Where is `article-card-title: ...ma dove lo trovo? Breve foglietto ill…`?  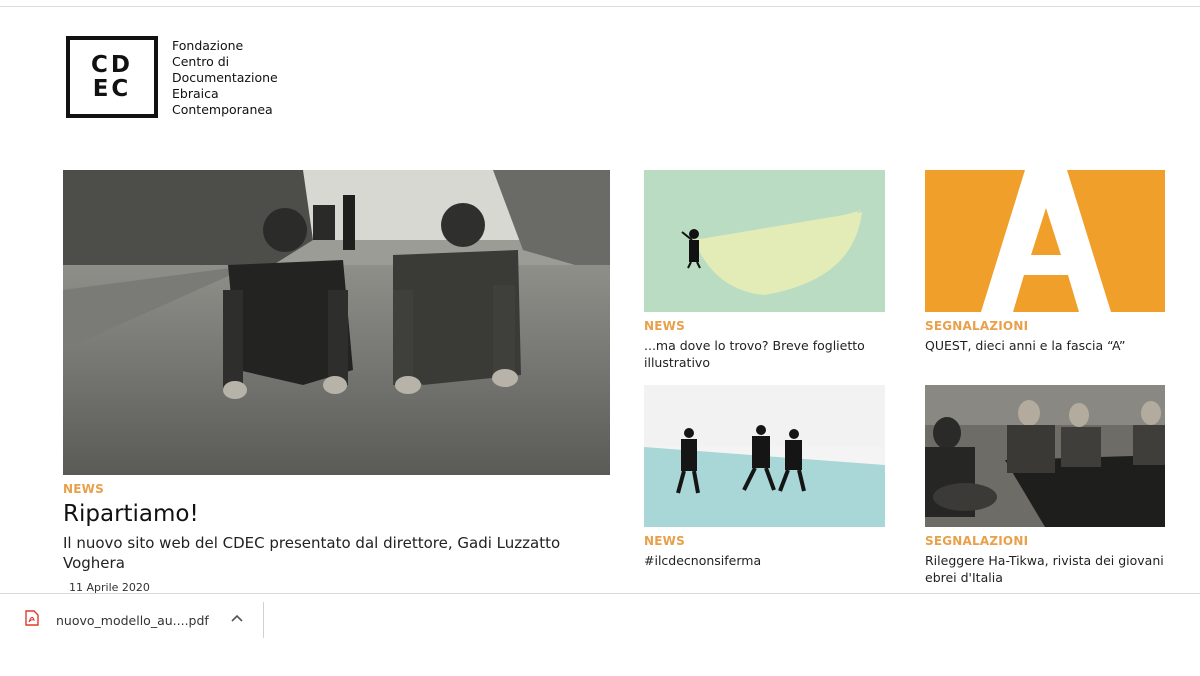
article-card-title: ...ma dove lo trovo? Breve foglietto ill… is located at coordinates (764, 354).